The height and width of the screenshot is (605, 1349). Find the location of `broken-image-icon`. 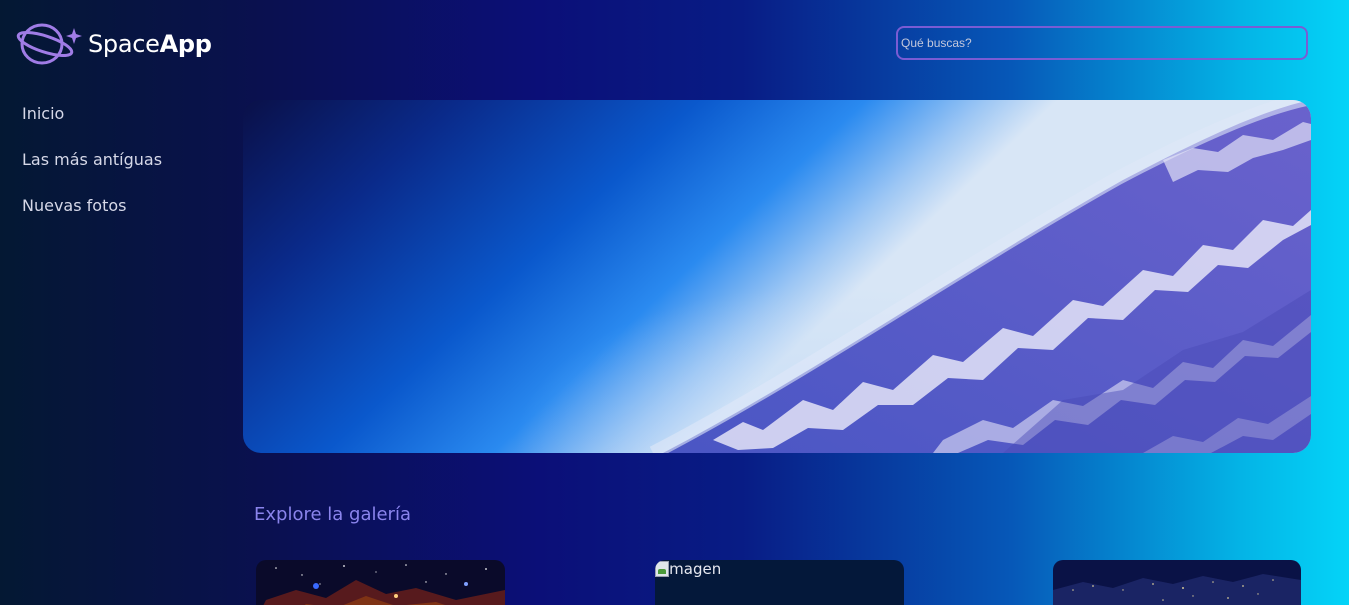

broken-image-icon is located at coordinates (662, 569).